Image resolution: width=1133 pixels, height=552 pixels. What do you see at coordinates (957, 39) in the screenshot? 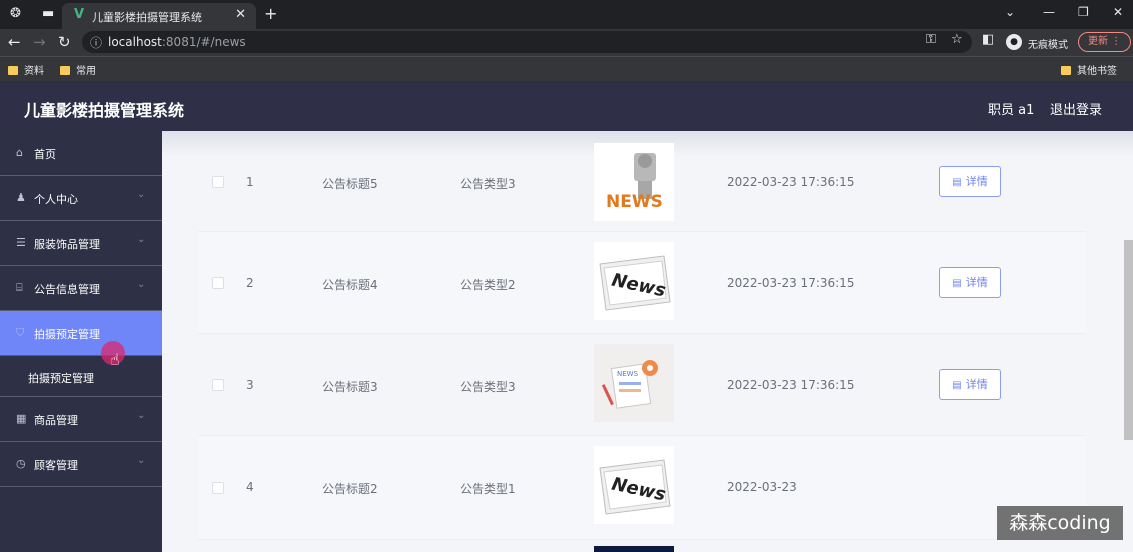
I see `star-icon: ☆` at bounding box center [957, 39].